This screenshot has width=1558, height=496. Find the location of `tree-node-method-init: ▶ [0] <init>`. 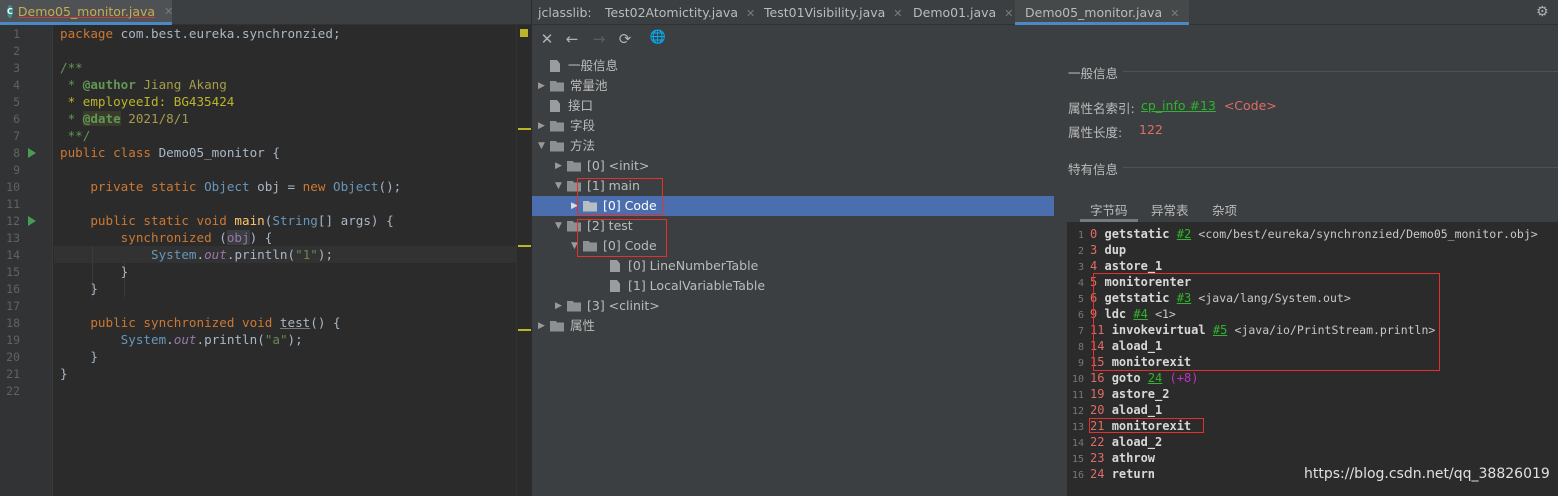

tree-node-method-init: ▶ [0] <init> is located at coordinates (602, 166).